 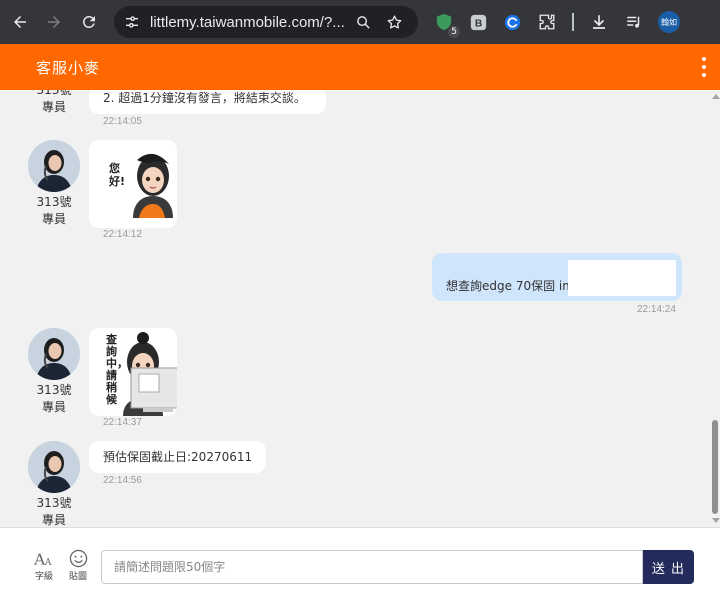 What do you see at coordinates (622, 278) in the screenshot?
I see `redacted-region` at bounding box center [622, 278].